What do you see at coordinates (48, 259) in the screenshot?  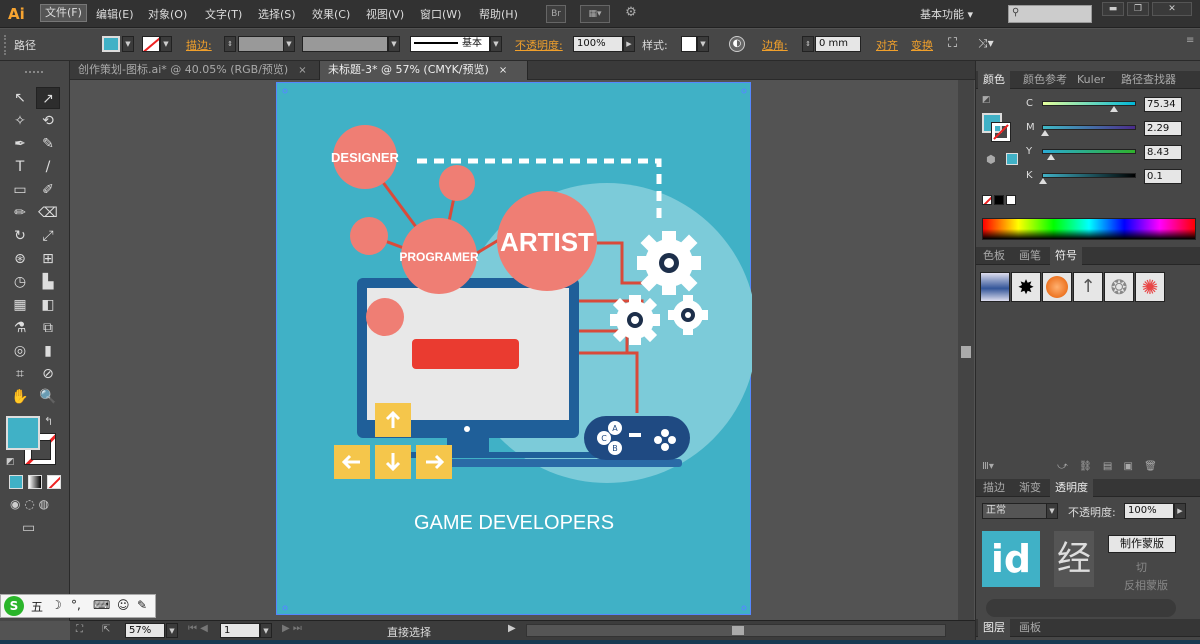 I see `tool-16: ⊞` at bounding box center [48, 259].